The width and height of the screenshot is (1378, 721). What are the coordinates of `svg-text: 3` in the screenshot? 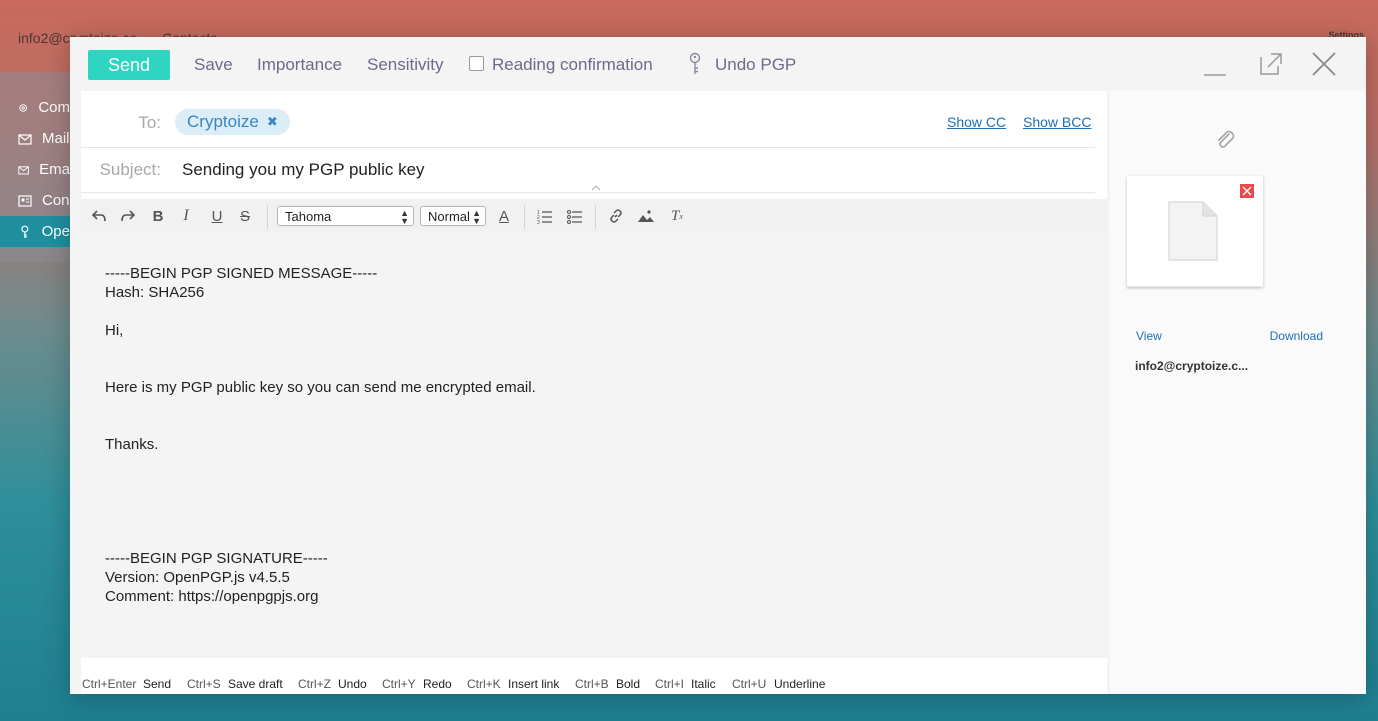 It's located at (538, 222).